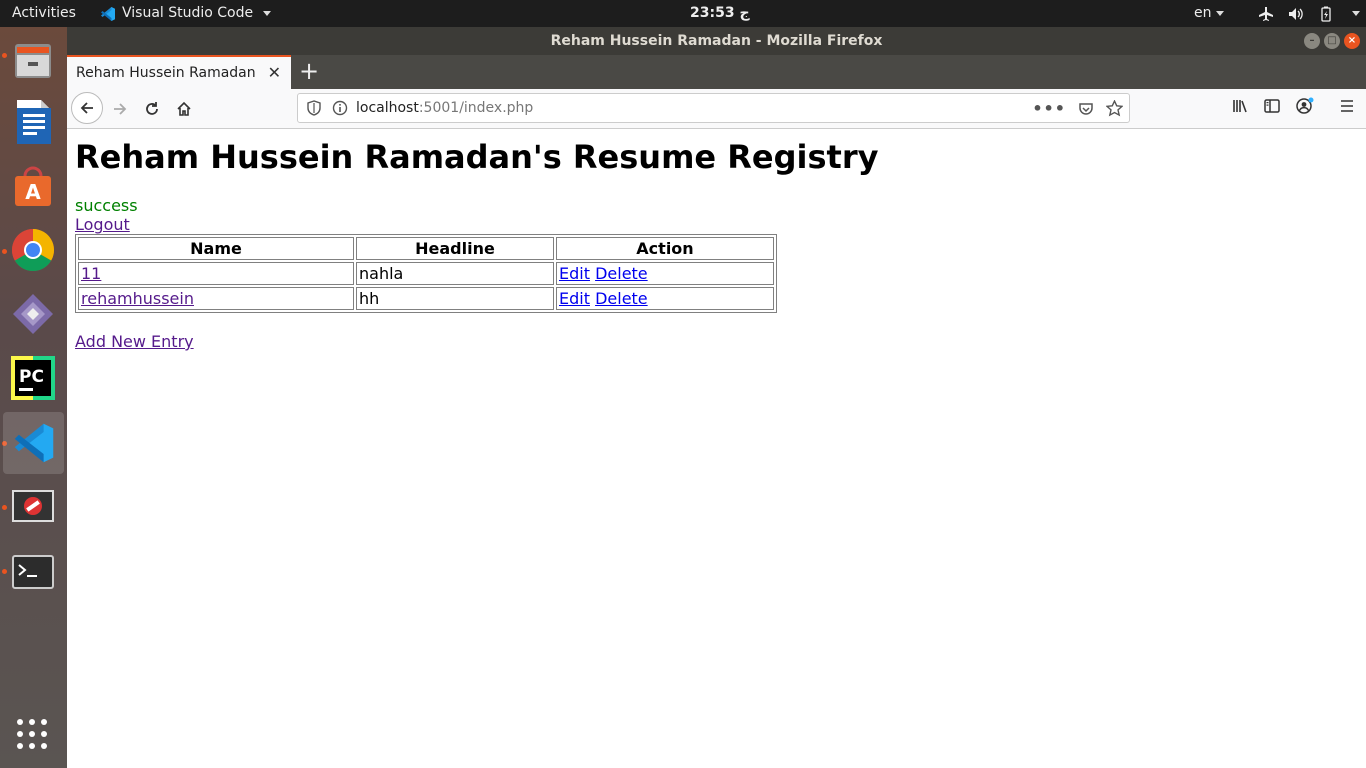 This screenshot has height=768, width=1366. I want to click on sidebar-icon, so click(1272, 106).